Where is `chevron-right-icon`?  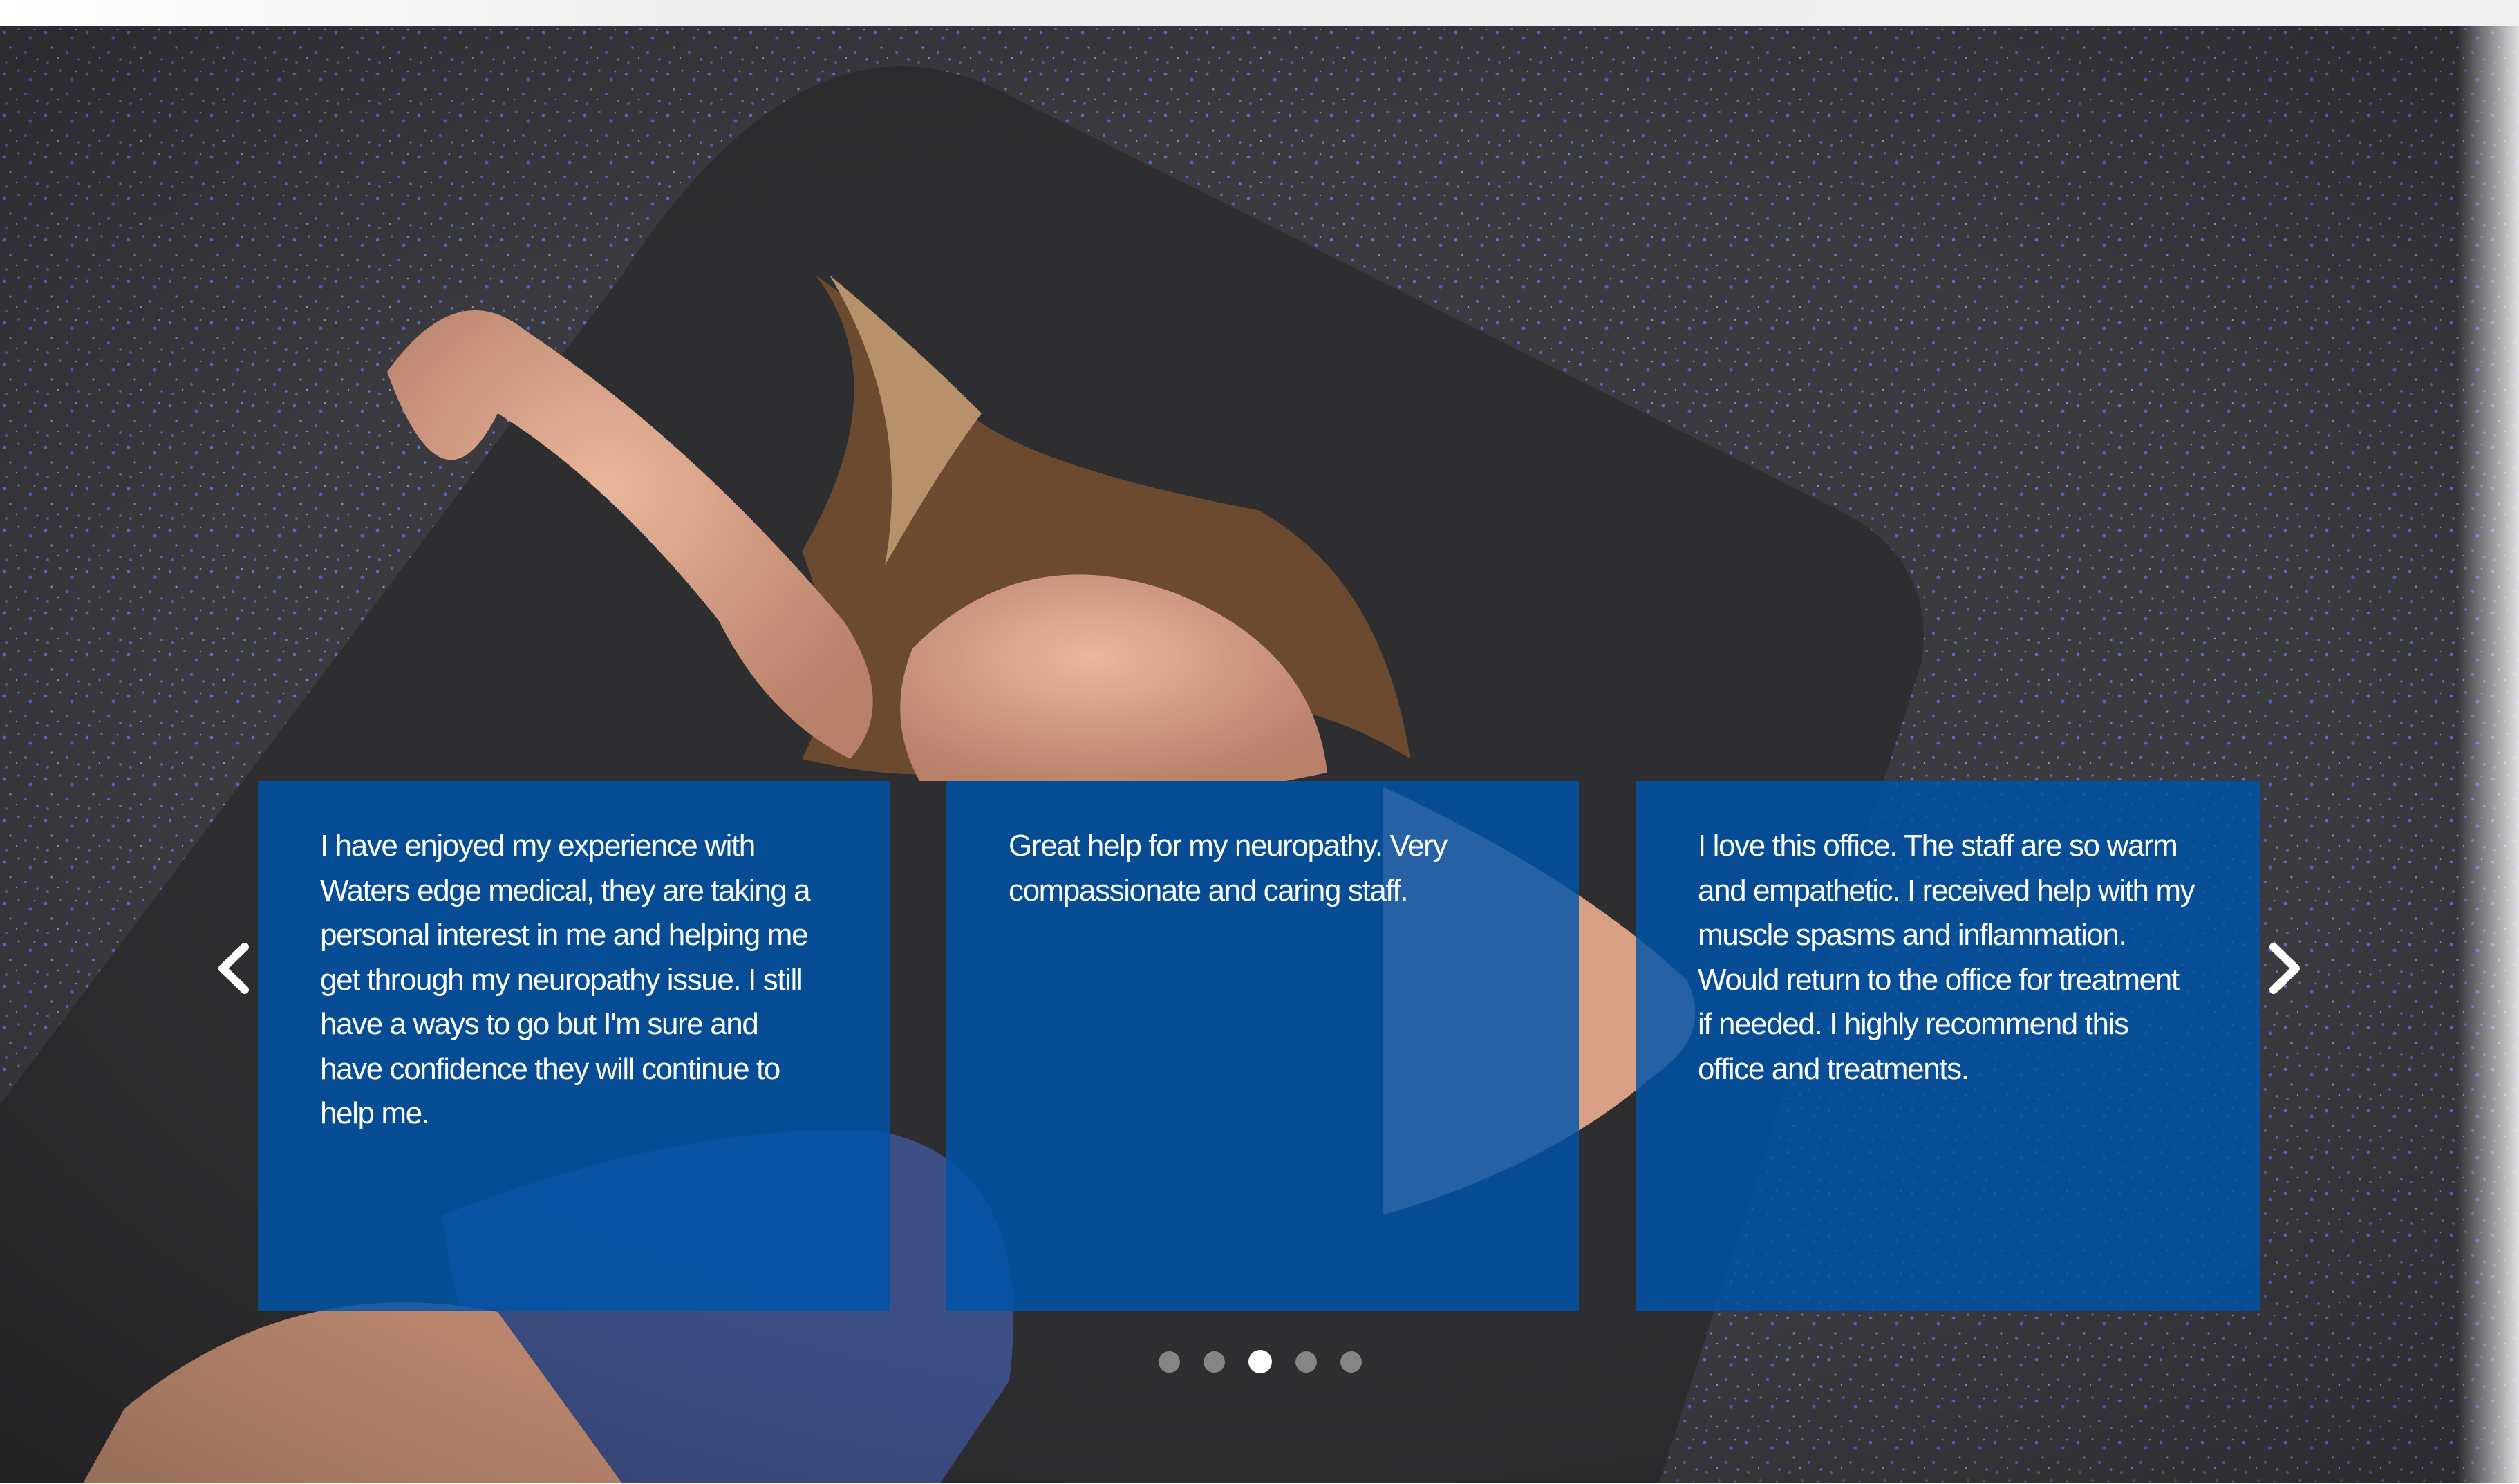 chevron-right-icon is located at coordinates (2284, 968).